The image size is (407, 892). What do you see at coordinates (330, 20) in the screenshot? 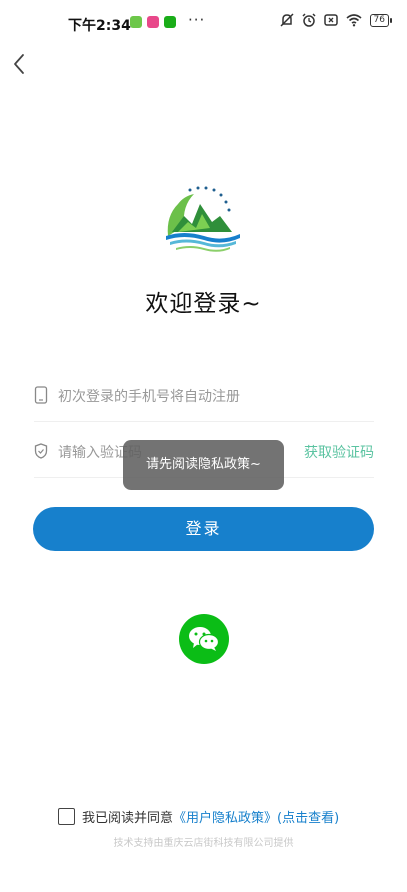
I see `close-box-icon` at bounding box center [330, 20].